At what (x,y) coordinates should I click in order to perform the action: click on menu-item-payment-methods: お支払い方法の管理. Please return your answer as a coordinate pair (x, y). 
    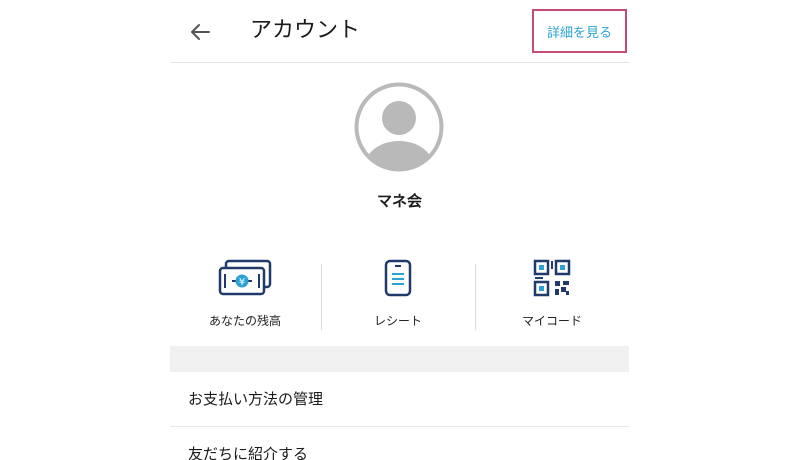
    Looking at the image, I should click on (399, 399).